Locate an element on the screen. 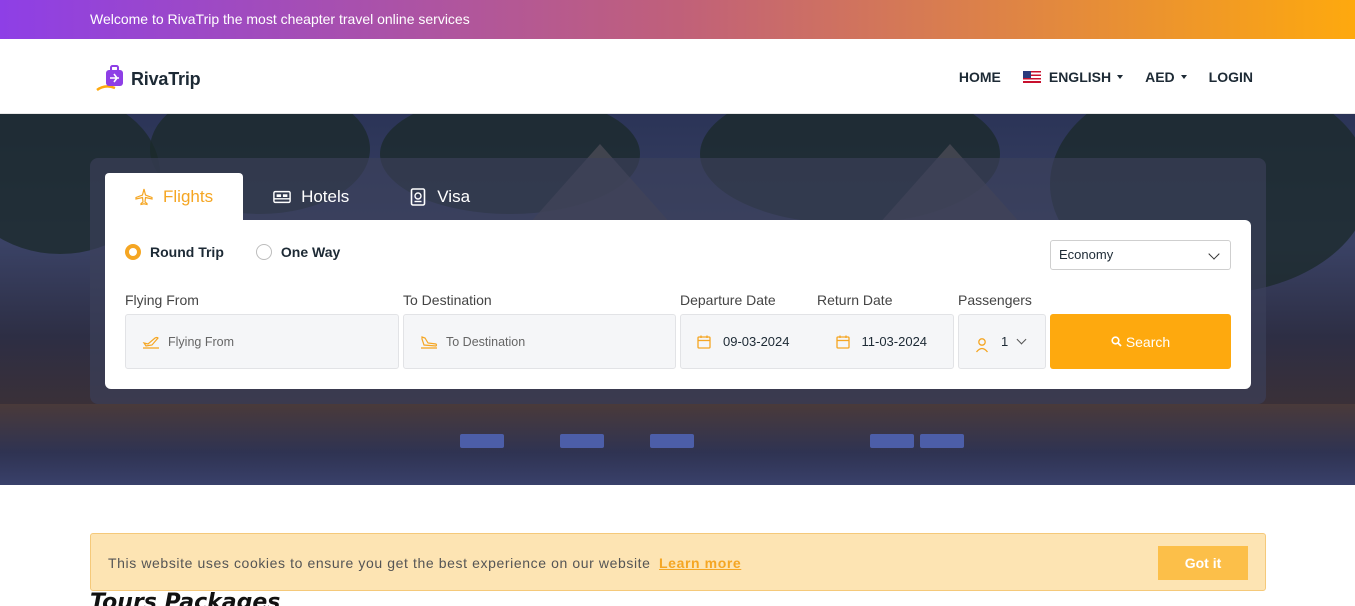  tab-hotels: Hotels is located at coordinates (311, 196).